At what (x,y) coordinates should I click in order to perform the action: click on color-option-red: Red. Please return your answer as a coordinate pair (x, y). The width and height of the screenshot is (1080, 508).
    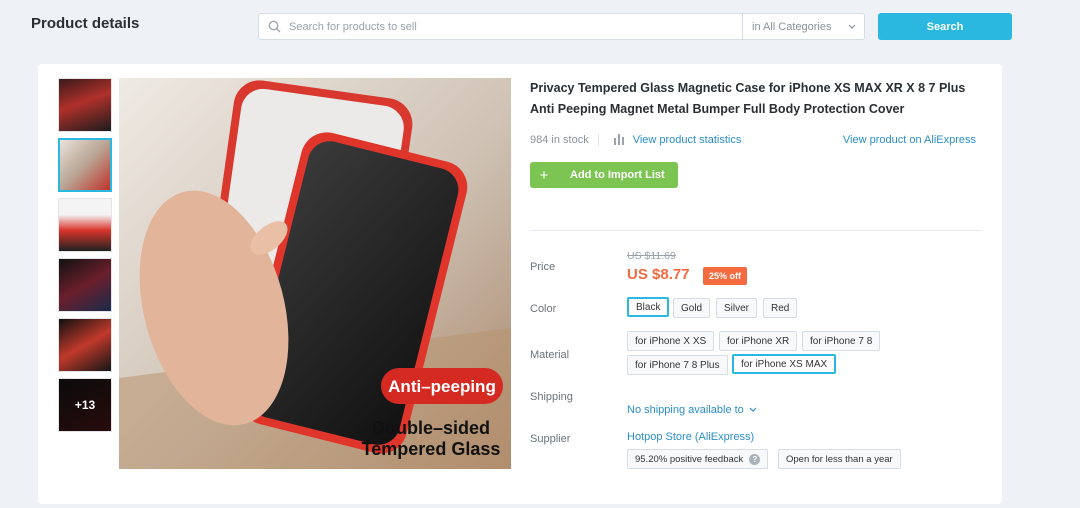
    Looking at the image, I should click on (780, 308).